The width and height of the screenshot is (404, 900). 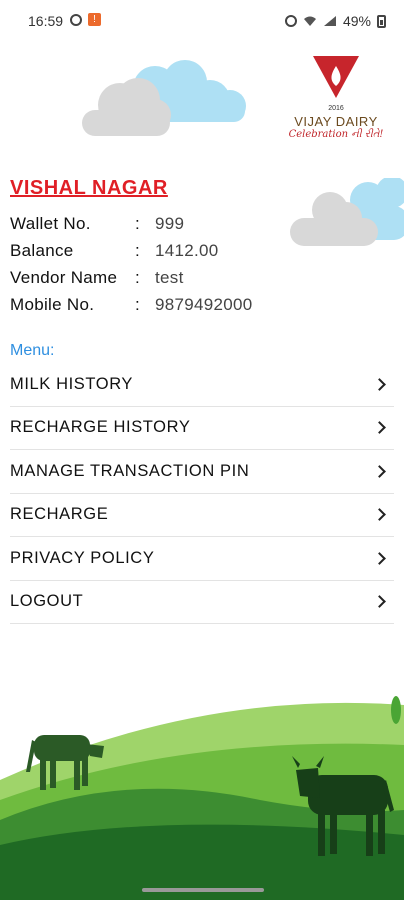 What do you see at coordinates (356, 21) in the screenshot?
I see `battery-percent: 49%` at bounding box center [356, 21].